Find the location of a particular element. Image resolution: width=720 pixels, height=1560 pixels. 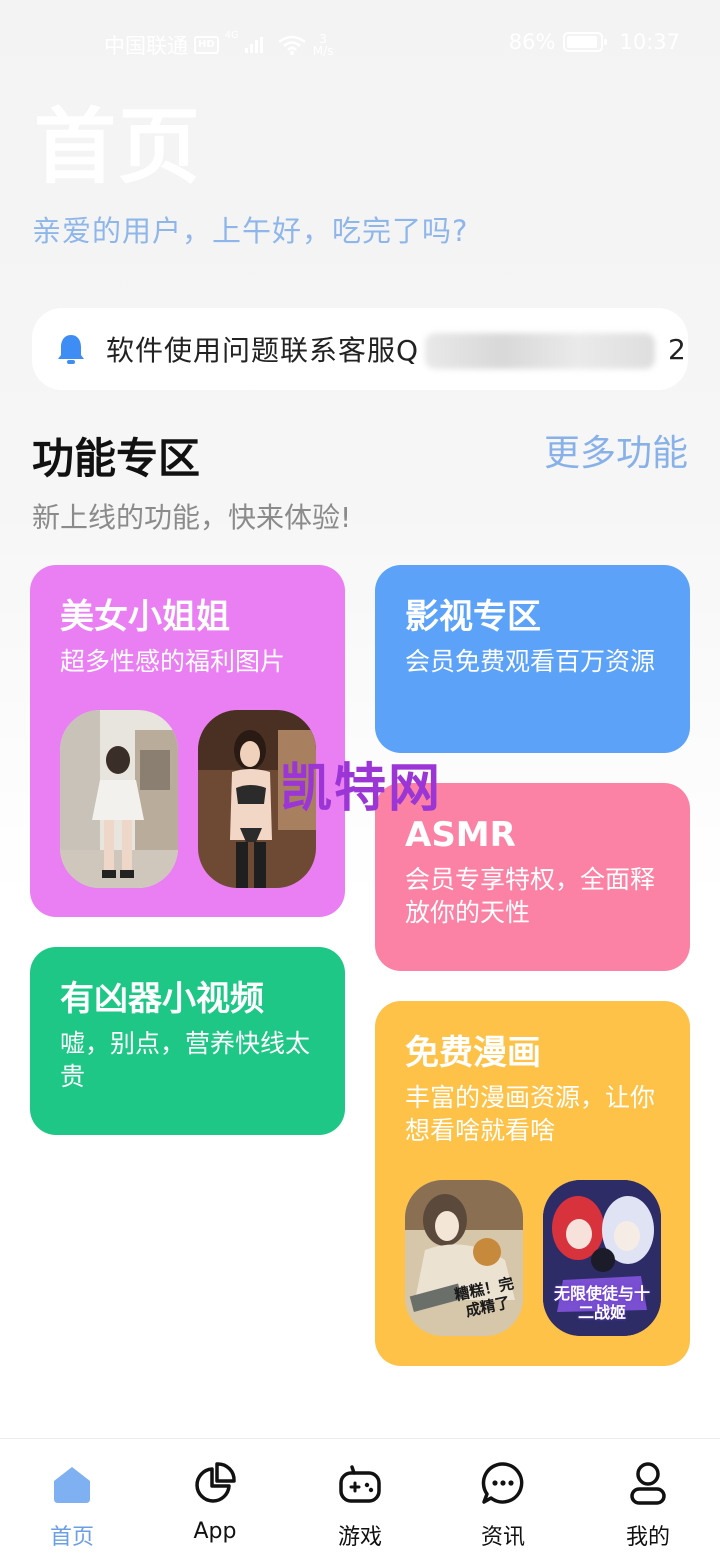

pie-chart-icon is located at coordinates (215, 1482).